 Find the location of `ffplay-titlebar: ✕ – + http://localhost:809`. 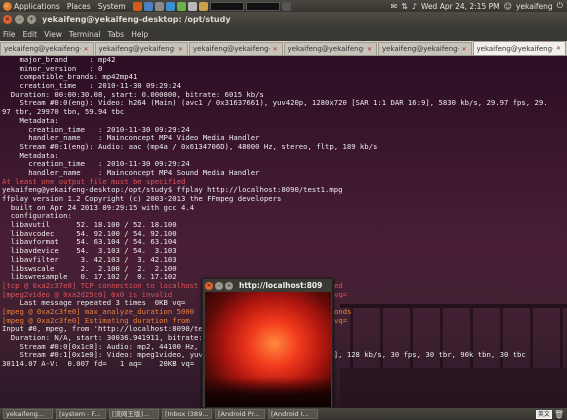

ffplay-titlebar: ✕ – + http://localhost:809 is located at coordinates (267, 285).